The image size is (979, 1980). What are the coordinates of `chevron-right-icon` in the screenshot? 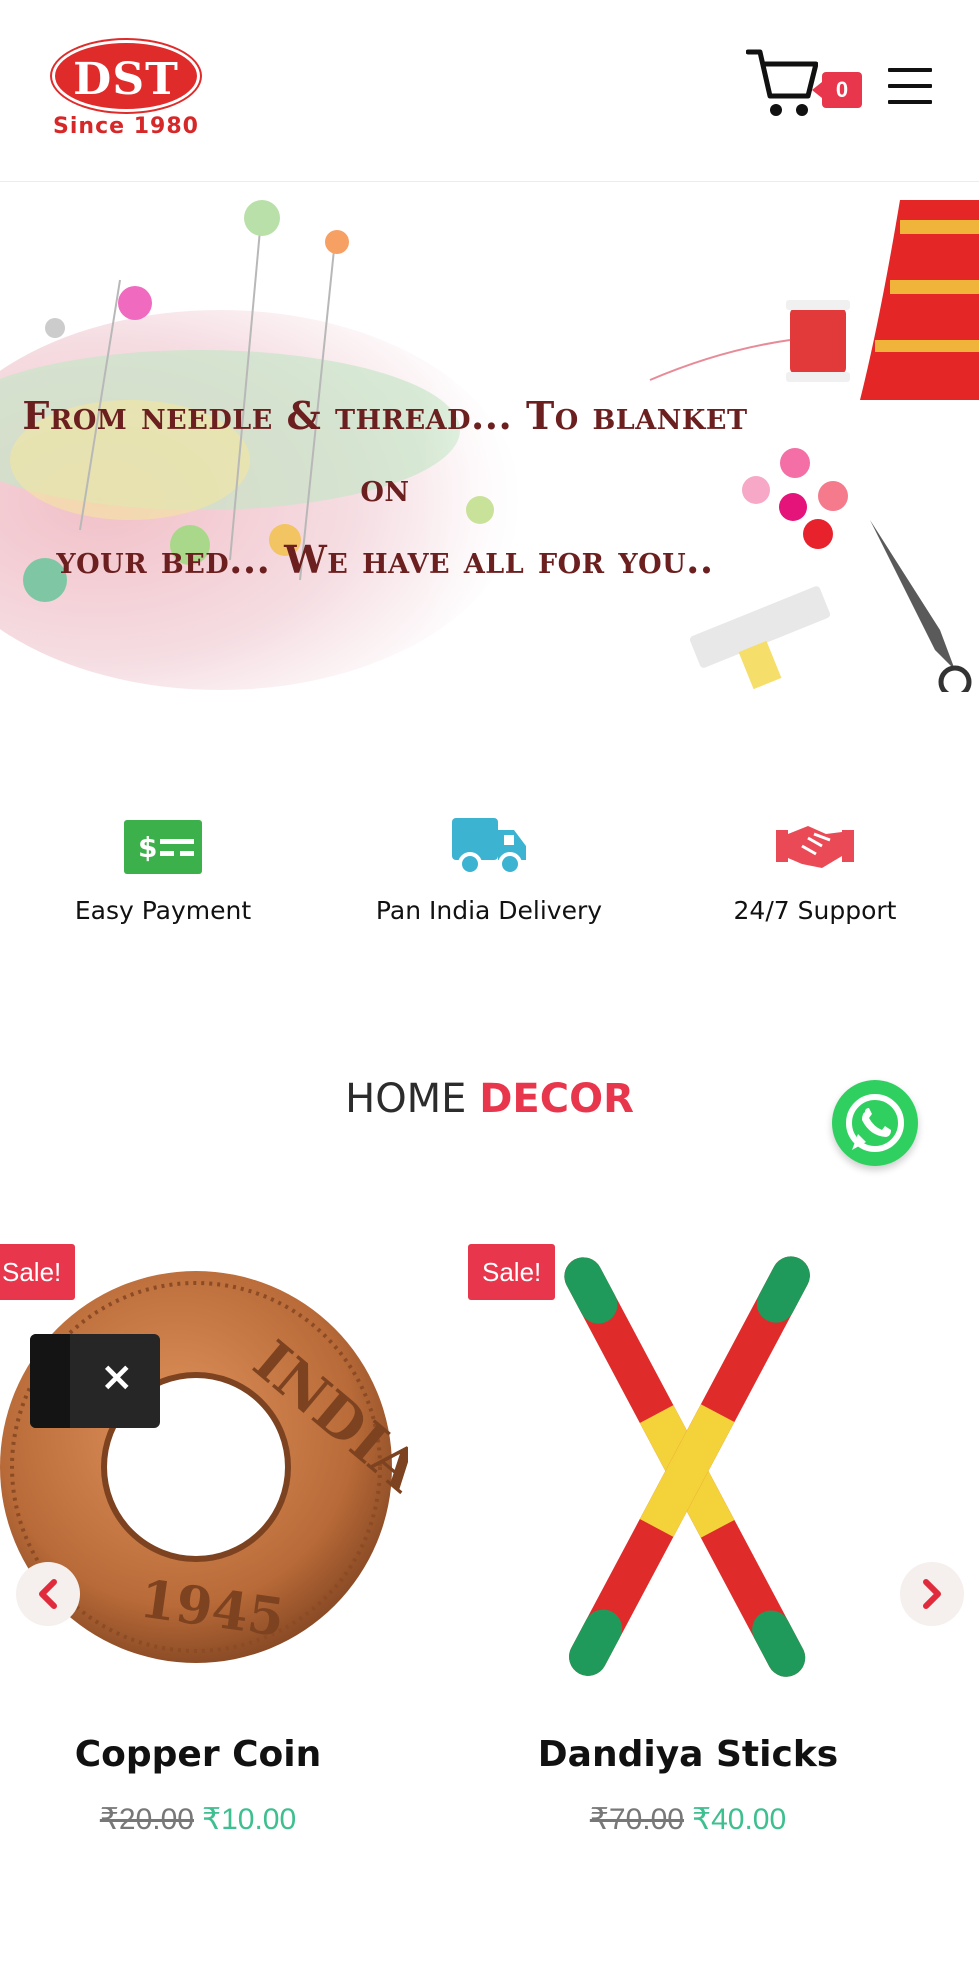 It's located at (932, 1594).